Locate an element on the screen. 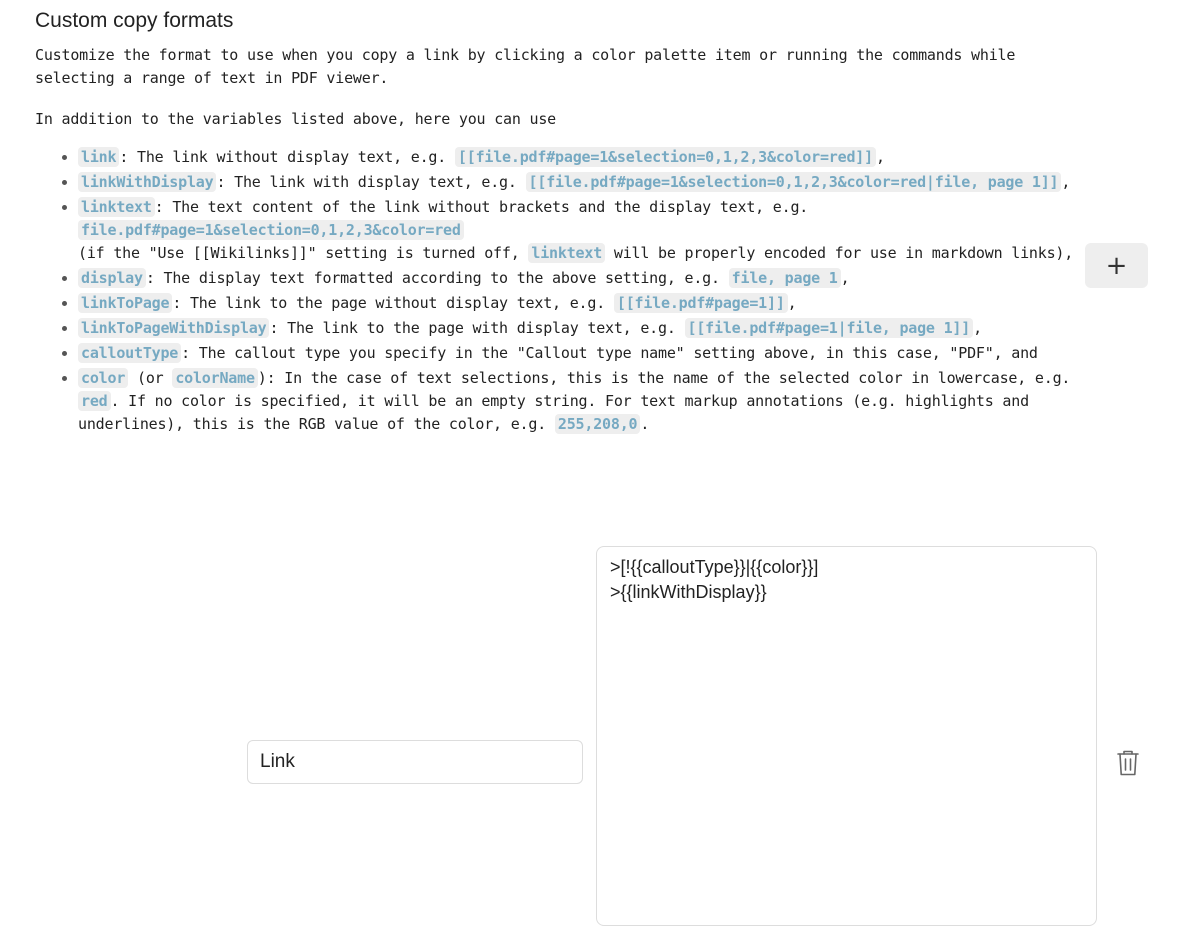  variable-name: calloutType is located at coordinates (130, 353).